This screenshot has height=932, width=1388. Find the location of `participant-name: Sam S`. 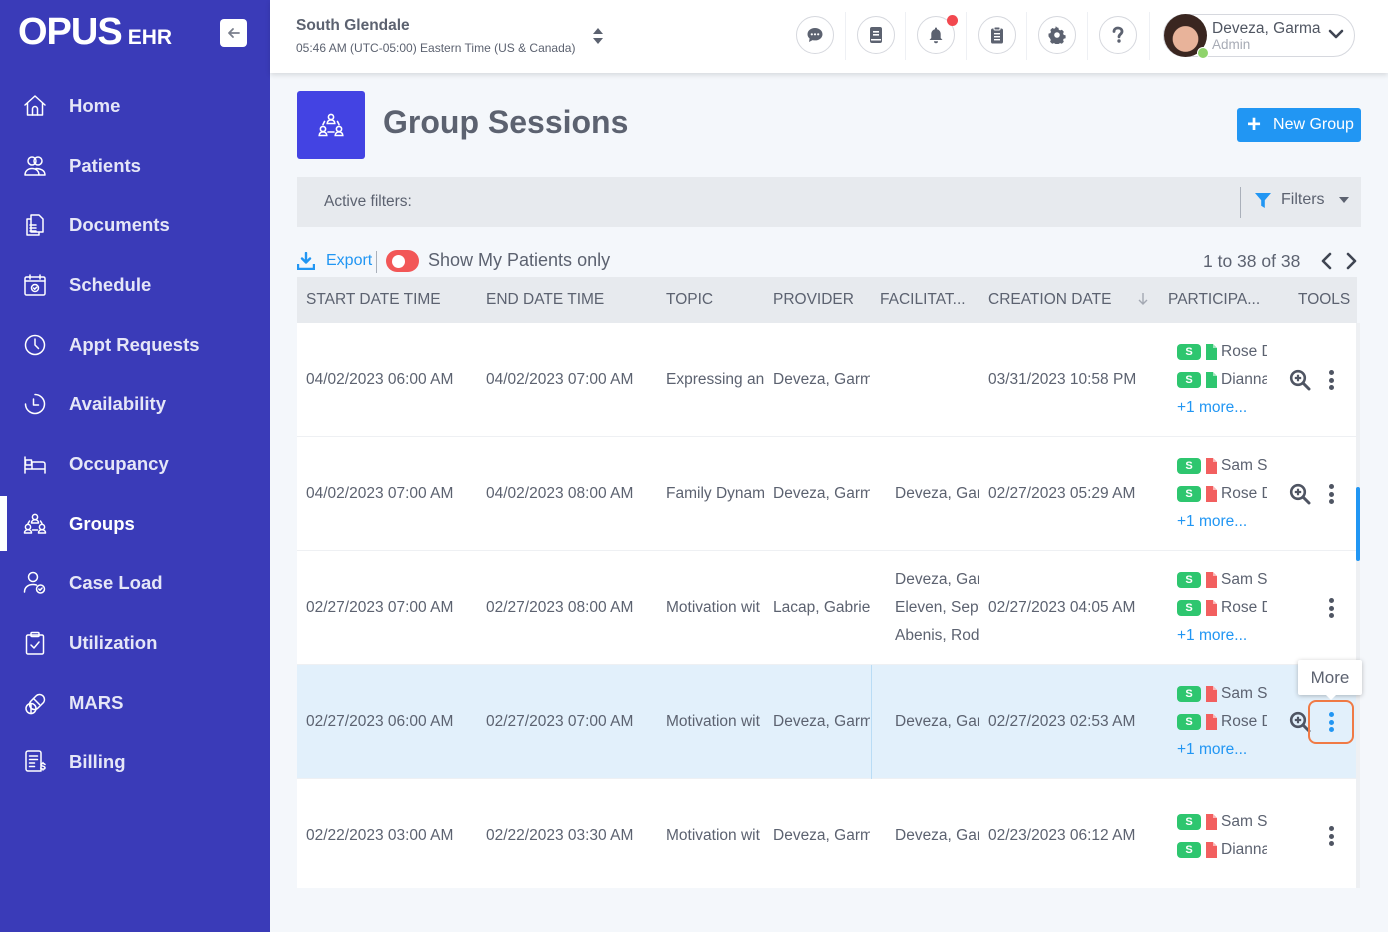

participant-name: Sam S is located at coordinates (1244, 821).